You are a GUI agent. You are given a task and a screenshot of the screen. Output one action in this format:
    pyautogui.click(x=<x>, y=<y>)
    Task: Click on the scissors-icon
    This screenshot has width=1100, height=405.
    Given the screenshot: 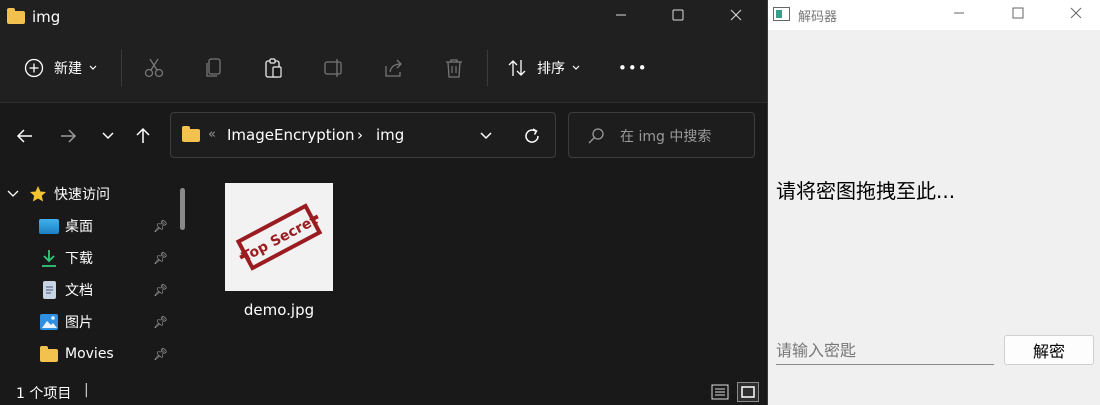 What is the action you would take?
    pyautogui.click(x=154, y=68)
    